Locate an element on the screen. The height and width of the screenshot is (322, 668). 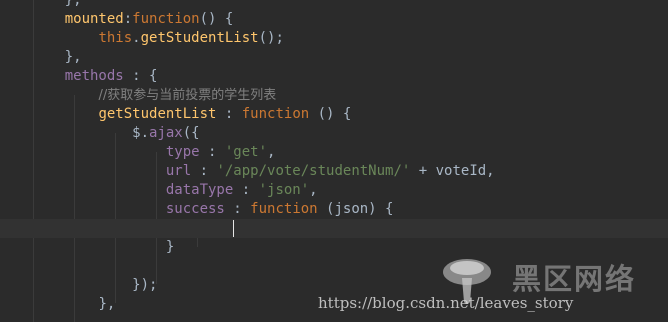
code-token: } is located at coordinates (170, 247).